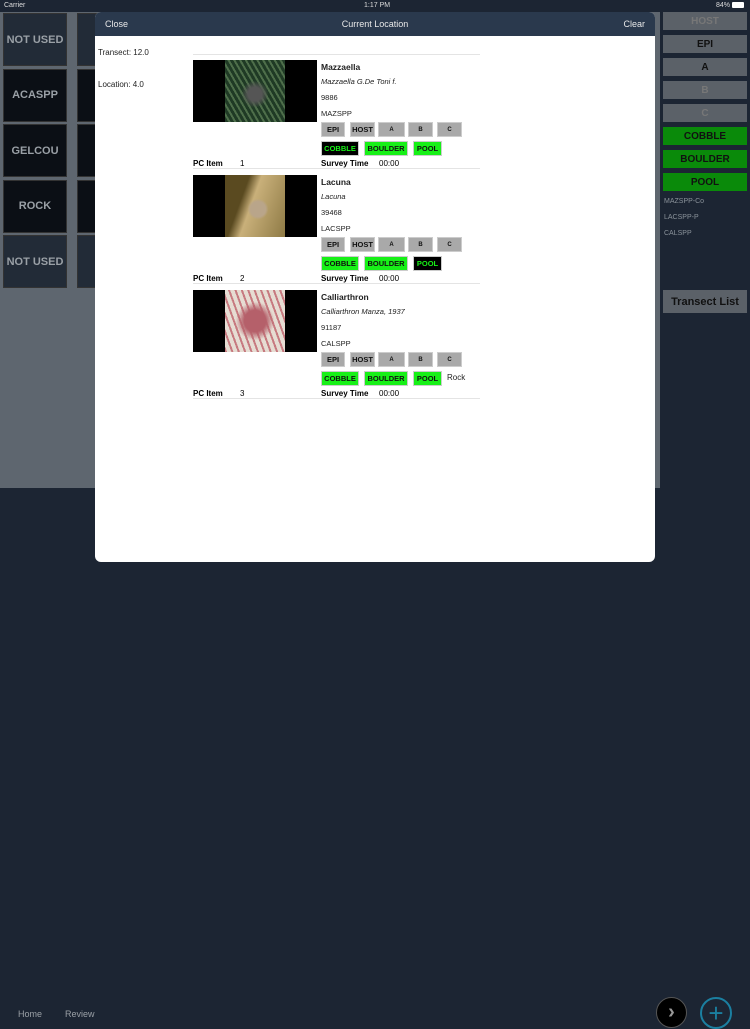 This screenshot has height=1029, width=750. What do you see at coordinates (456, 377) in the screenshot?
I see `substrate-note: Rock` at bounding box center [456, 377].